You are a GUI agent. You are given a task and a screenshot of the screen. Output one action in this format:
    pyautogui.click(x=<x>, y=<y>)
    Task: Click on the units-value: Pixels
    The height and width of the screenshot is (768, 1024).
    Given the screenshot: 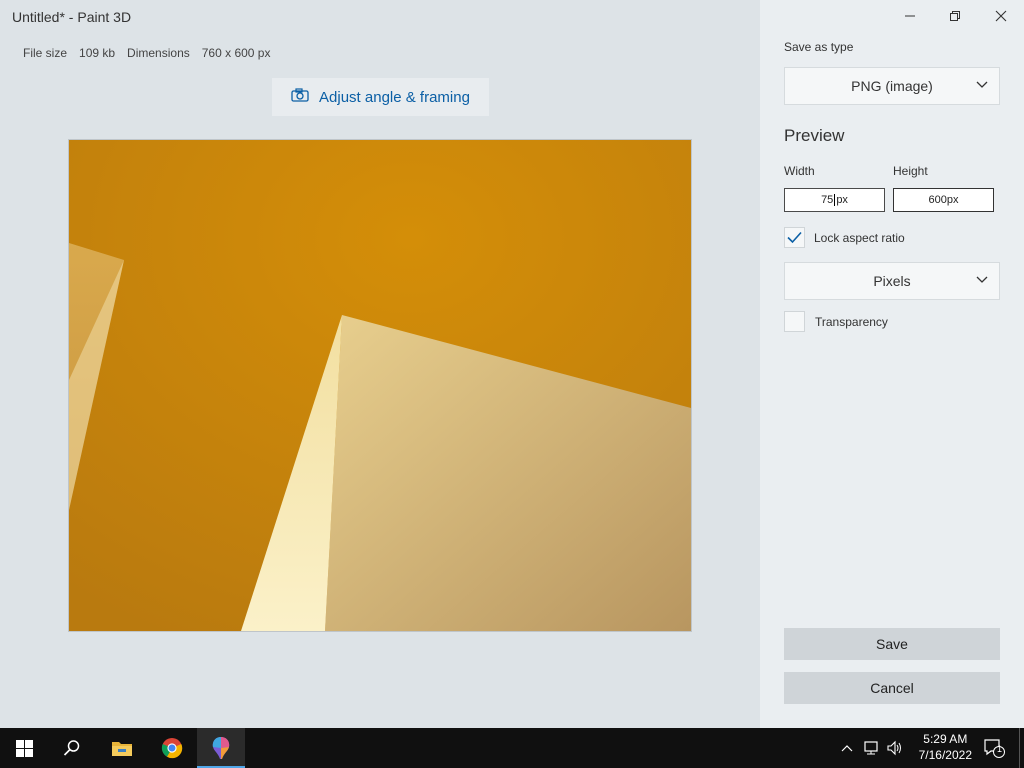 What is the action you would take?
    pyautogui.click(x=892, y=281)
    